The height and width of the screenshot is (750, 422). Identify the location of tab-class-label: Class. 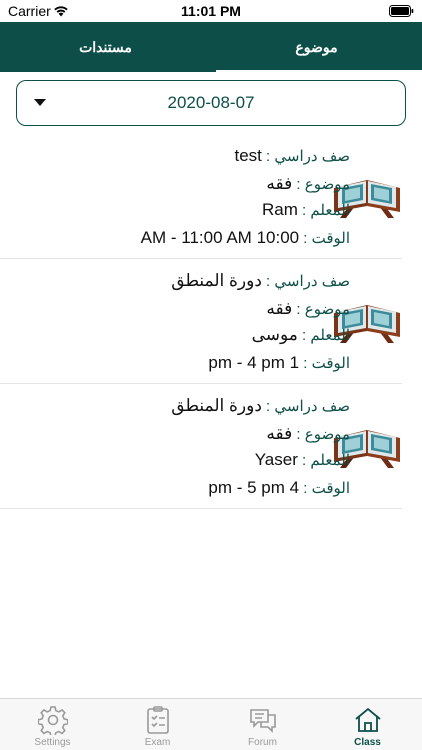
(367, 742).